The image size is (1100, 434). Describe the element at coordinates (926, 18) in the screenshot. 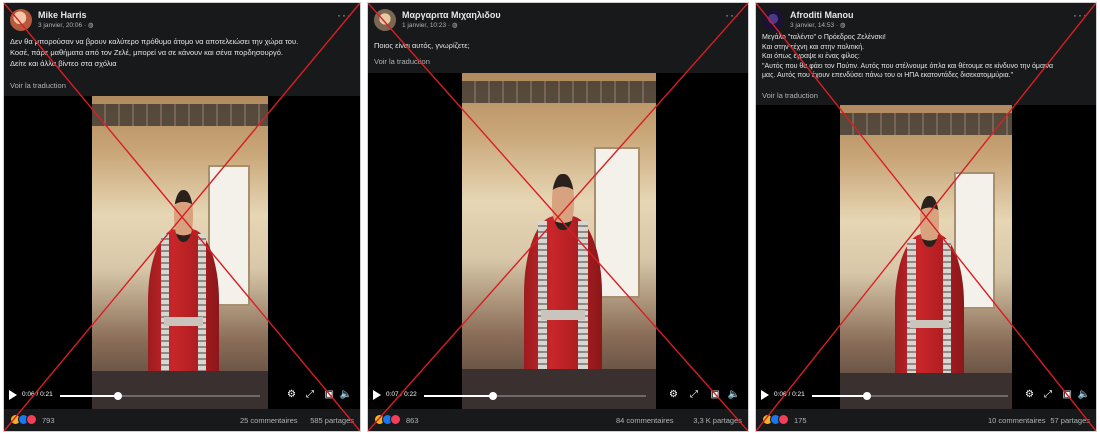

I see `post-header: Afroditi Manou 3 janvier, 14:53 · ◍ ···` at that location.